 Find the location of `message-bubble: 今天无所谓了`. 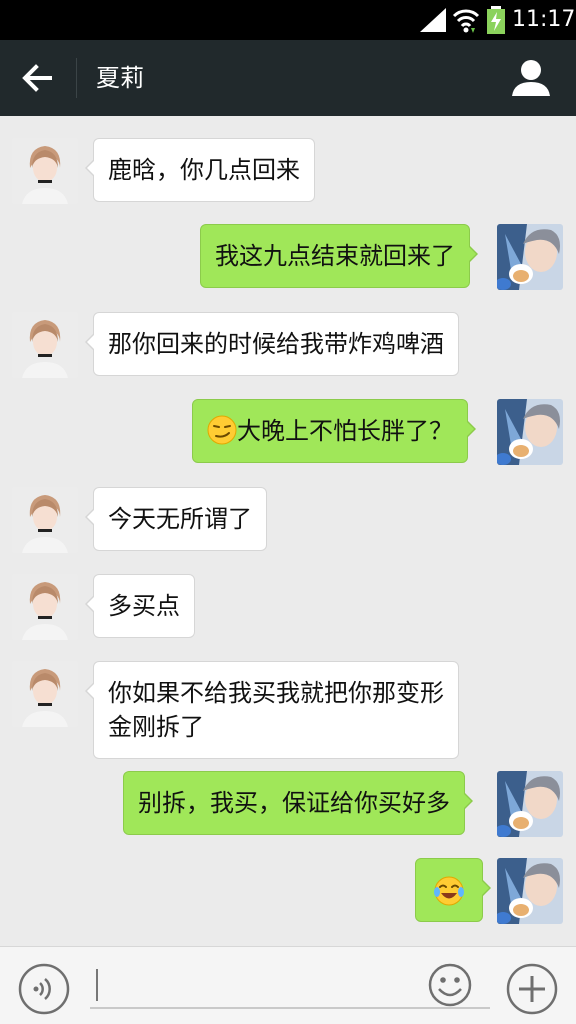

message-bubble: 今天无所谓了 is located at coordinates (176, 519).